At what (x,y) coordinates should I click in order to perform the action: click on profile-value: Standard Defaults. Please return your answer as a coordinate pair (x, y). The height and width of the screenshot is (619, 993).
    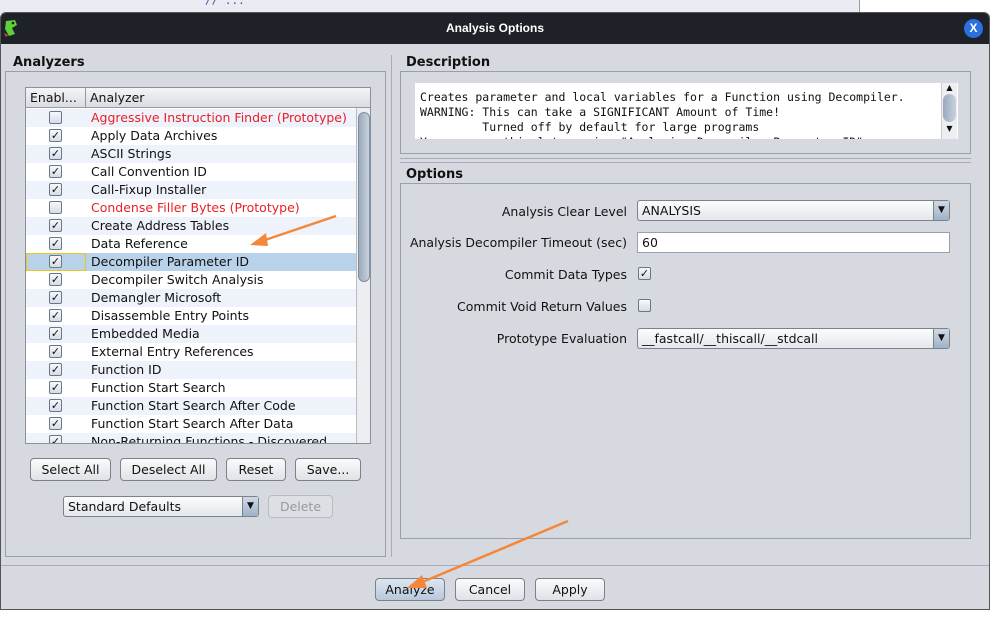
    Looking at the image, I should click on (125, 506).